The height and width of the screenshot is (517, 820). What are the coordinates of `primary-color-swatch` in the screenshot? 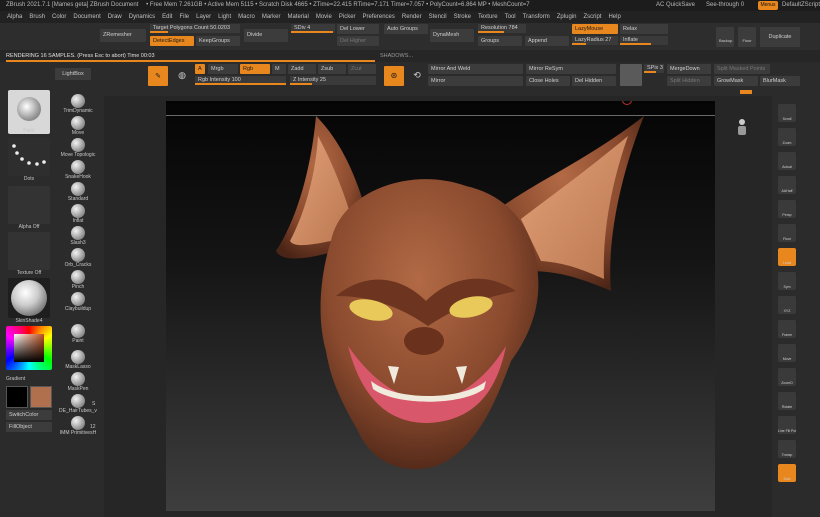 It's located at (17, 397).